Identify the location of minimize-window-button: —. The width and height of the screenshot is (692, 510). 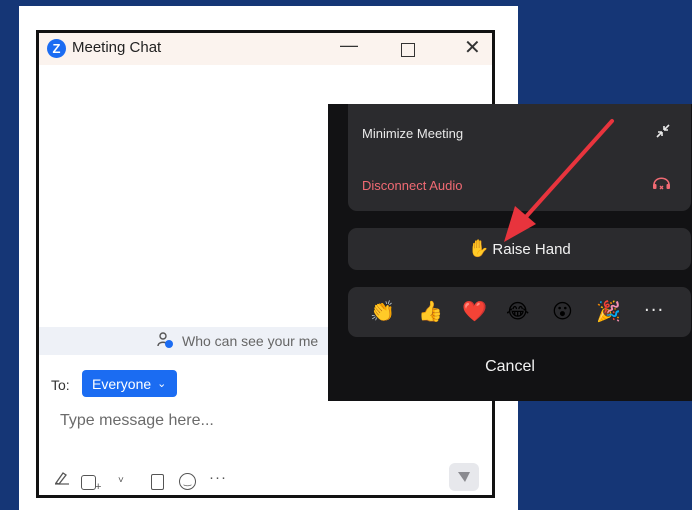
(349, 45).